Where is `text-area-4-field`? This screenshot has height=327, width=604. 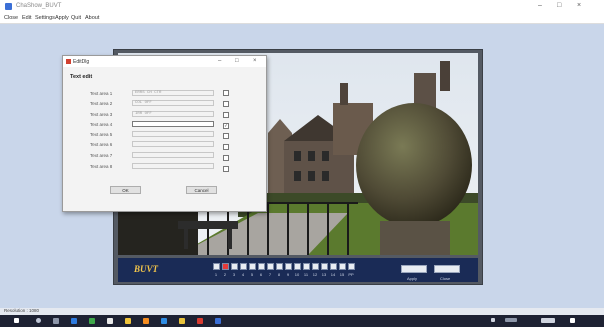
text-area-4-field is located at coordinates (173, 124).